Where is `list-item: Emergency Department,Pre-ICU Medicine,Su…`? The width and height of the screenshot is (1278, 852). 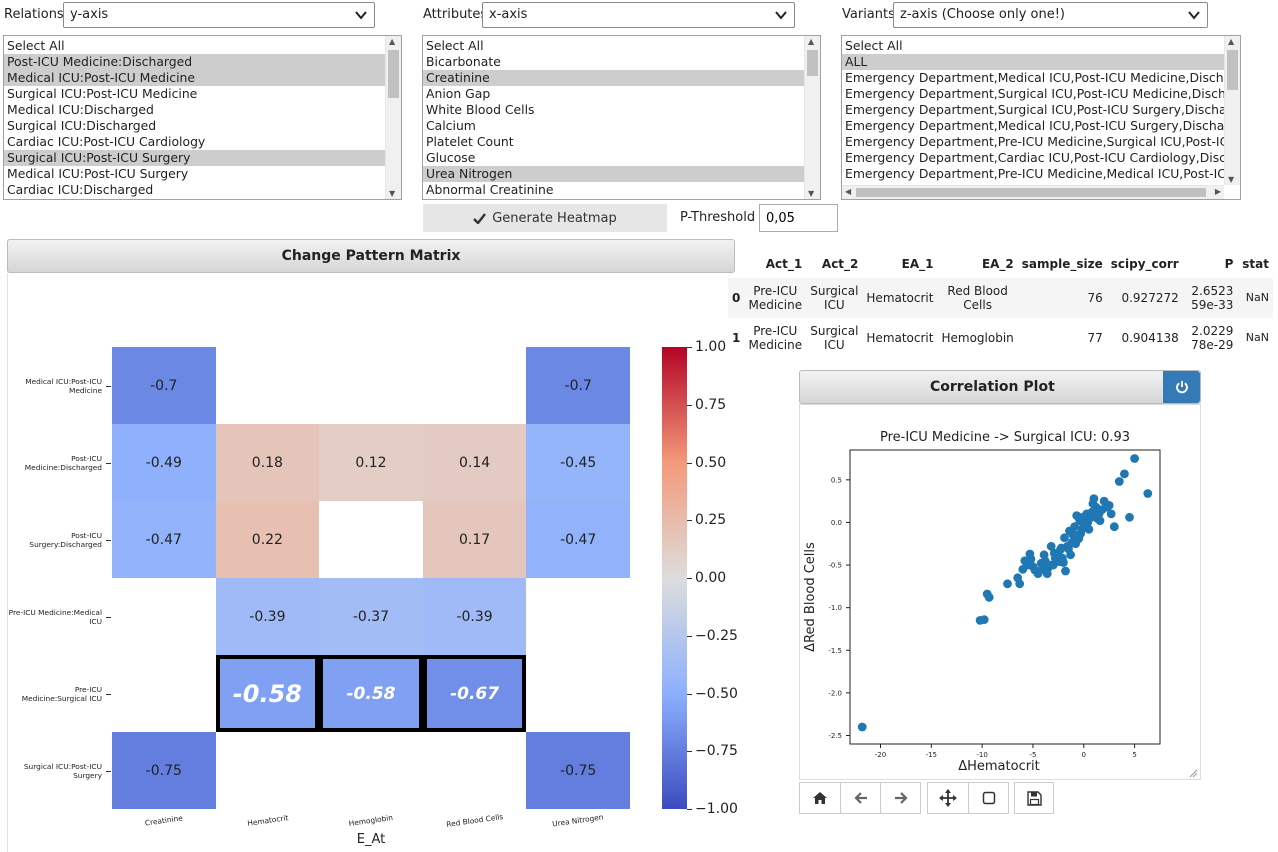 list-item: Emergency Department,Pre-ICU Medicine,Su… is located at coordinates (1033, 142).